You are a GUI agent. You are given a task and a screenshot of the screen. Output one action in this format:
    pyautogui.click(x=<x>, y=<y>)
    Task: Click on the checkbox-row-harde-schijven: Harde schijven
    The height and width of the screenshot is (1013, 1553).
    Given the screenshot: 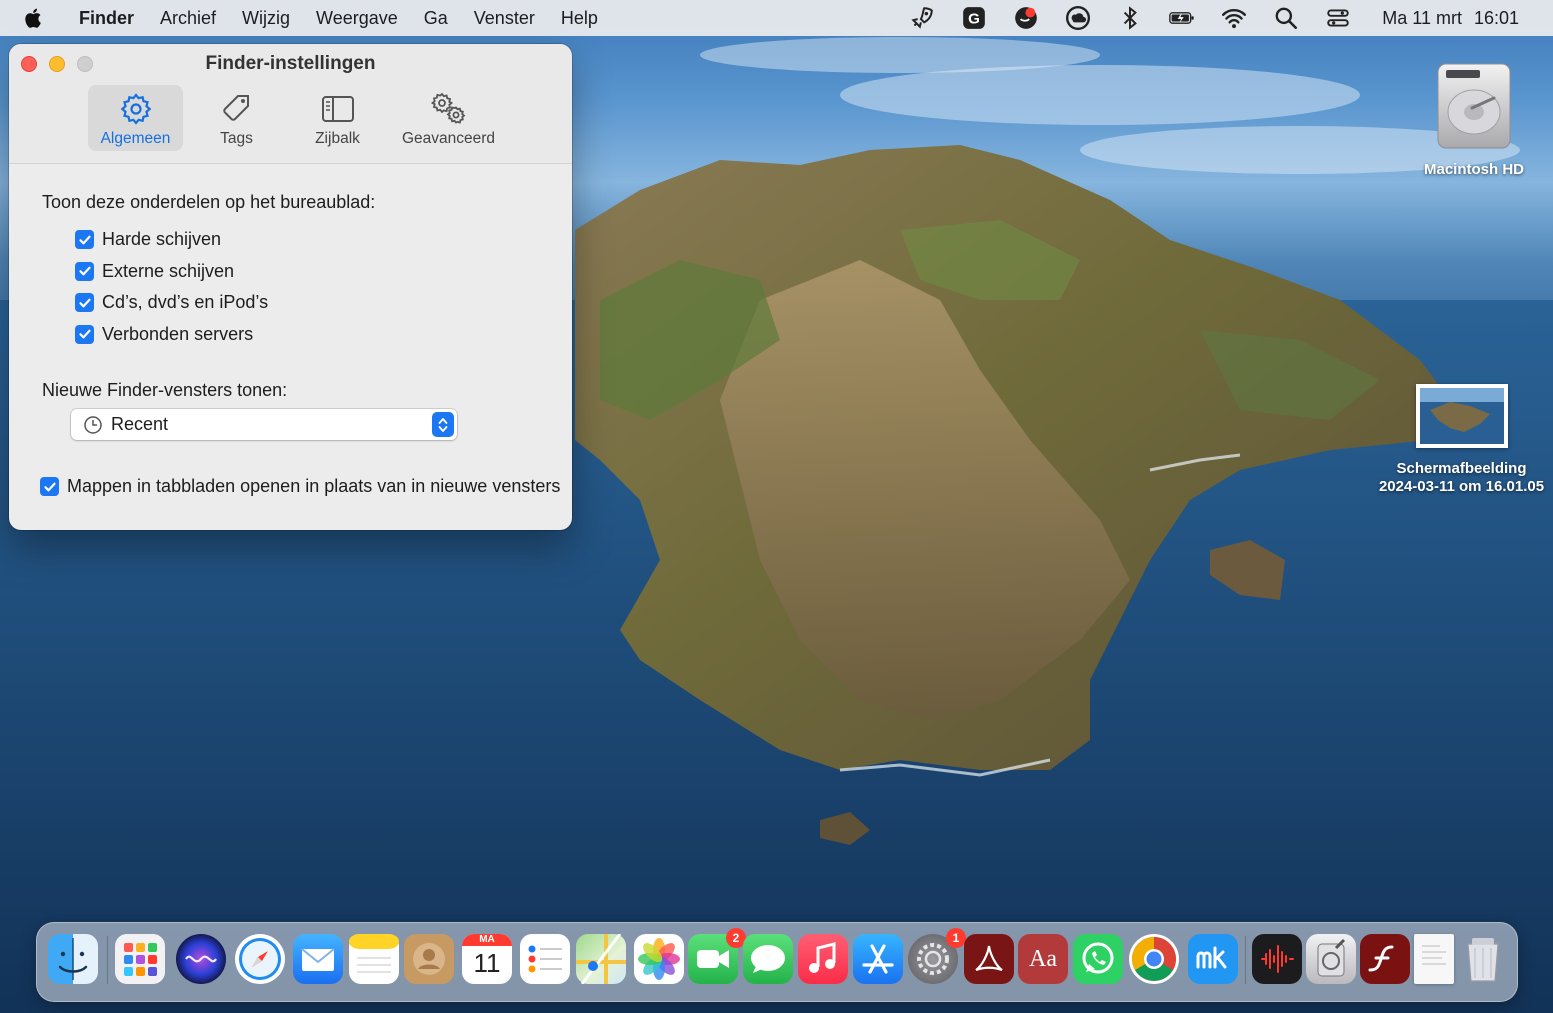 What is the action you would take?
    pyautogui.click(x=323, y=240)
    